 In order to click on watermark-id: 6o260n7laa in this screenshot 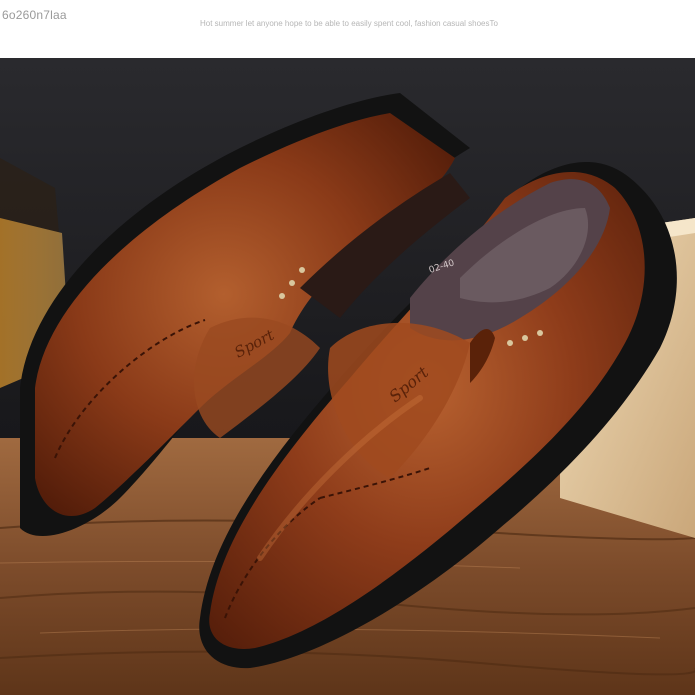, I will do `click(34, 15)`.